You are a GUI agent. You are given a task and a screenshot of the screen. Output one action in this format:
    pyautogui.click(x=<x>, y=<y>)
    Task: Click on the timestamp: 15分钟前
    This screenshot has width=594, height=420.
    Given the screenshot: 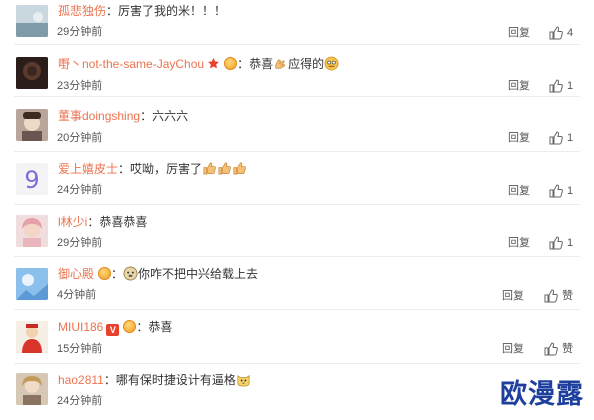 What is the action you would take?
    pyautogui.click(x=80, y=349)
    